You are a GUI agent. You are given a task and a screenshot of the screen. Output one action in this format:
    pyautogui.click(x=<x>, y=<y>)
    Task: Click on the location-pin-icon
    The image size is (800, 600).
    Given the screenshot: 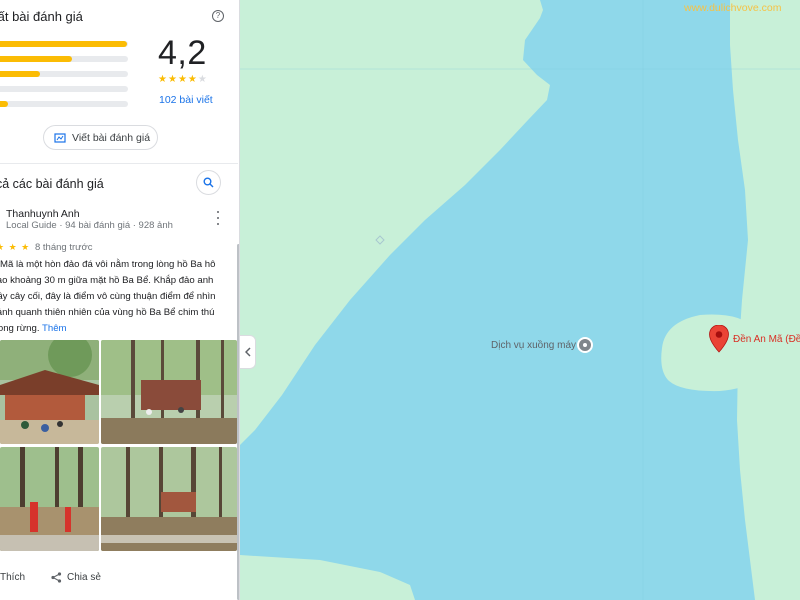 What is the action you would take?
    pyautogui.click(x=719, y=339)
    